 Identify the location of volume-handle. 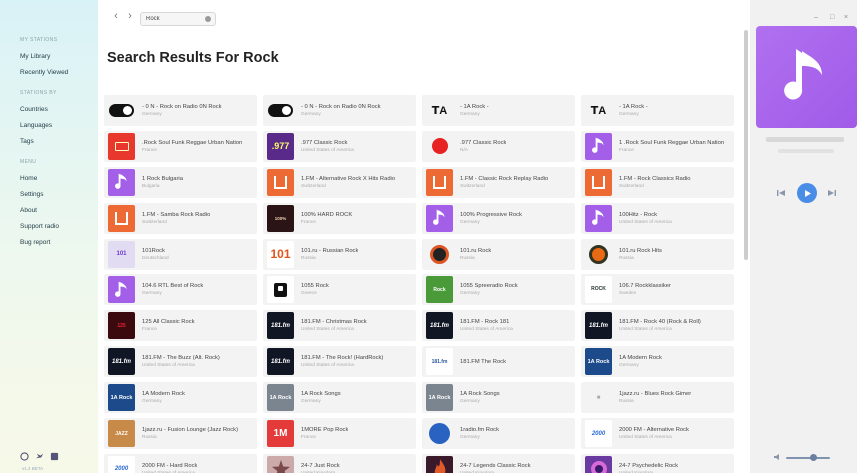
(813, 457).